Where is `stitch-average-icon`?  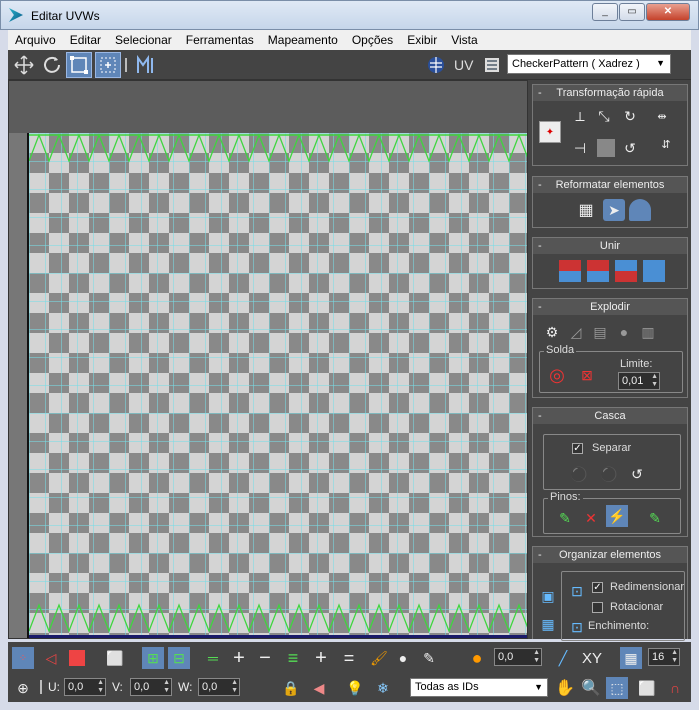
stitch-average-icon is located at coordinates (598, 271).